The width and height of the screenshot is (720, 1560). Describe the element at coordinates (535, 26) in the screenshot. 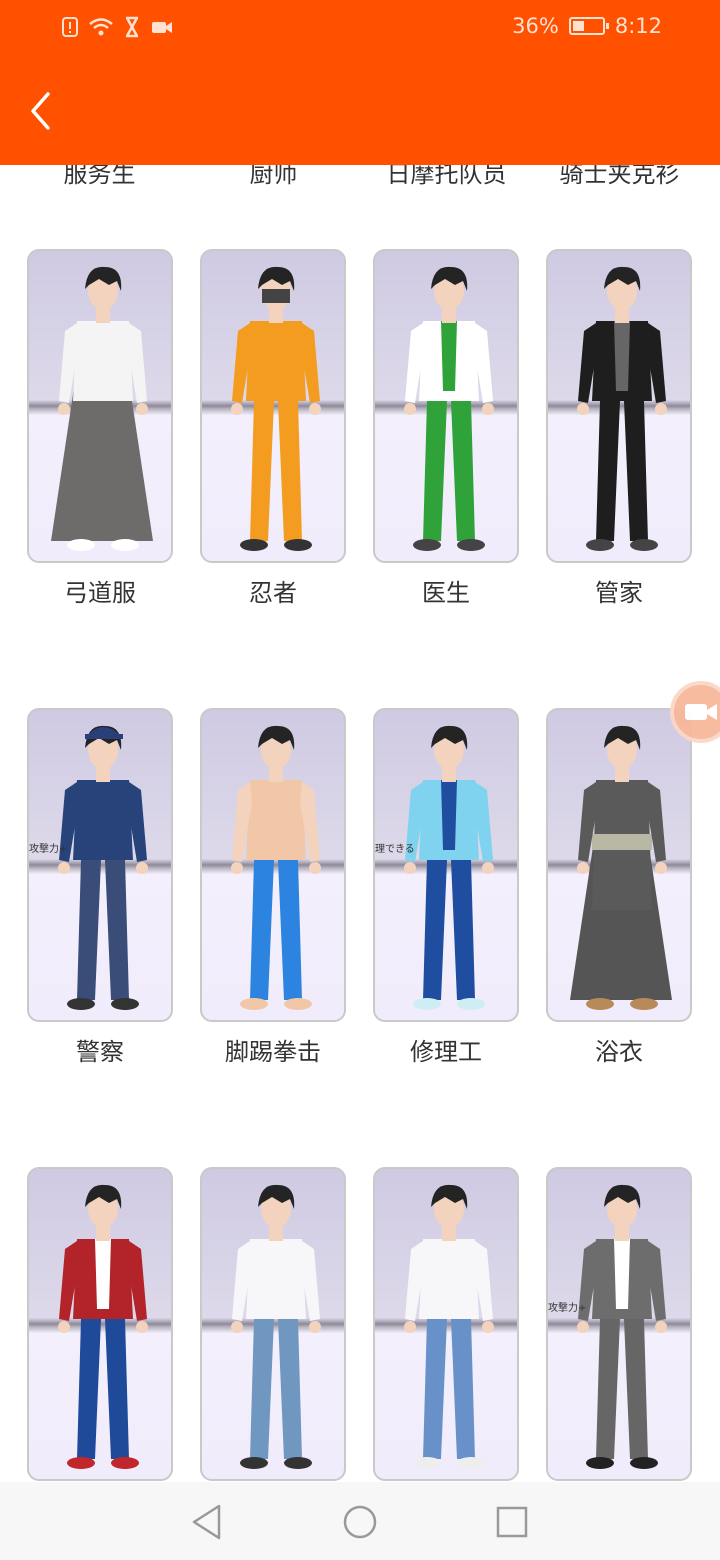

I see `battery-percent: 36%` at that location.